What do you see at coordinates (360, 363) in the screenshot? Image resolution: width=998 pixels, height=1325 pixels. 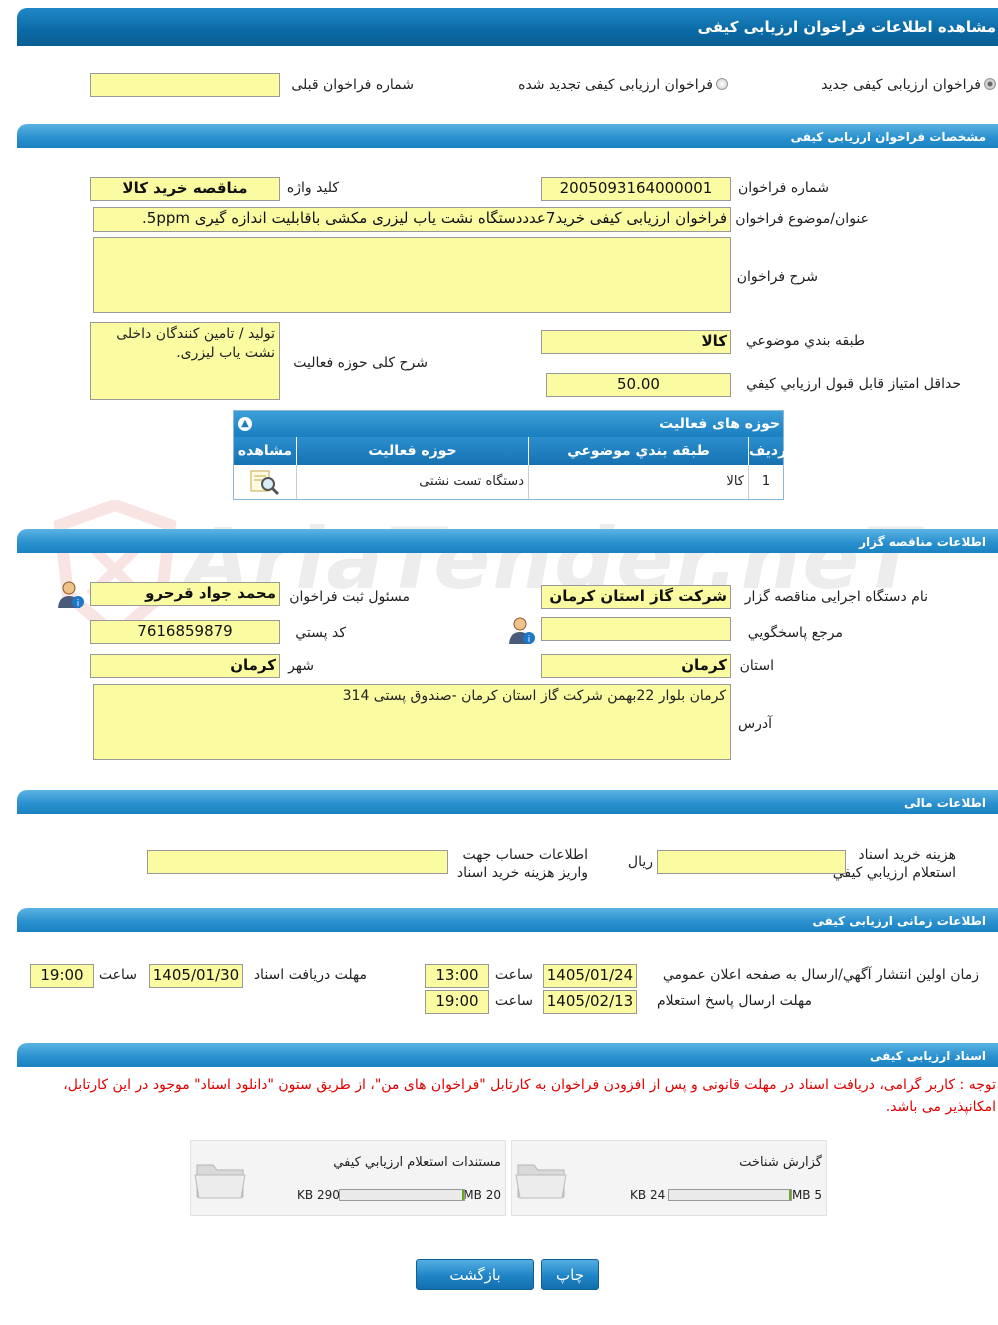 I see `activity-desc-label: شرح کلی حوزه فعالیت` at bounding box center [360, 363].